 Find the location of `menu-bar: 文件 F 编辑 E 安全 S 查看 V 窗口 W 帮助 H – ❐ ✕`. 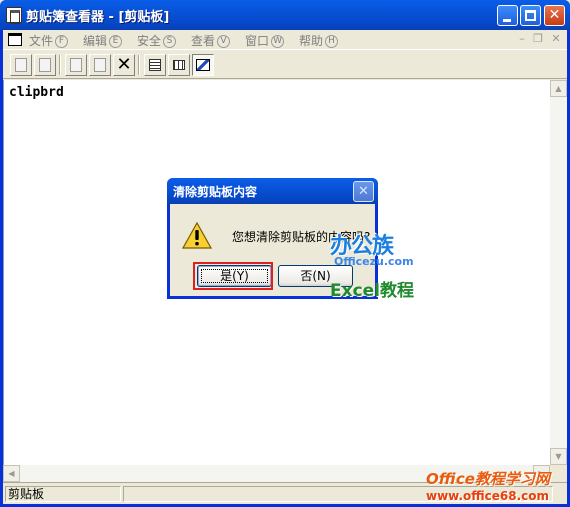

menu-bar: 文件 F 编辑 E 安全 S 查看 V 窗口 W 帮助 H – ❐ ✕ is located at coordinates (285, 40).